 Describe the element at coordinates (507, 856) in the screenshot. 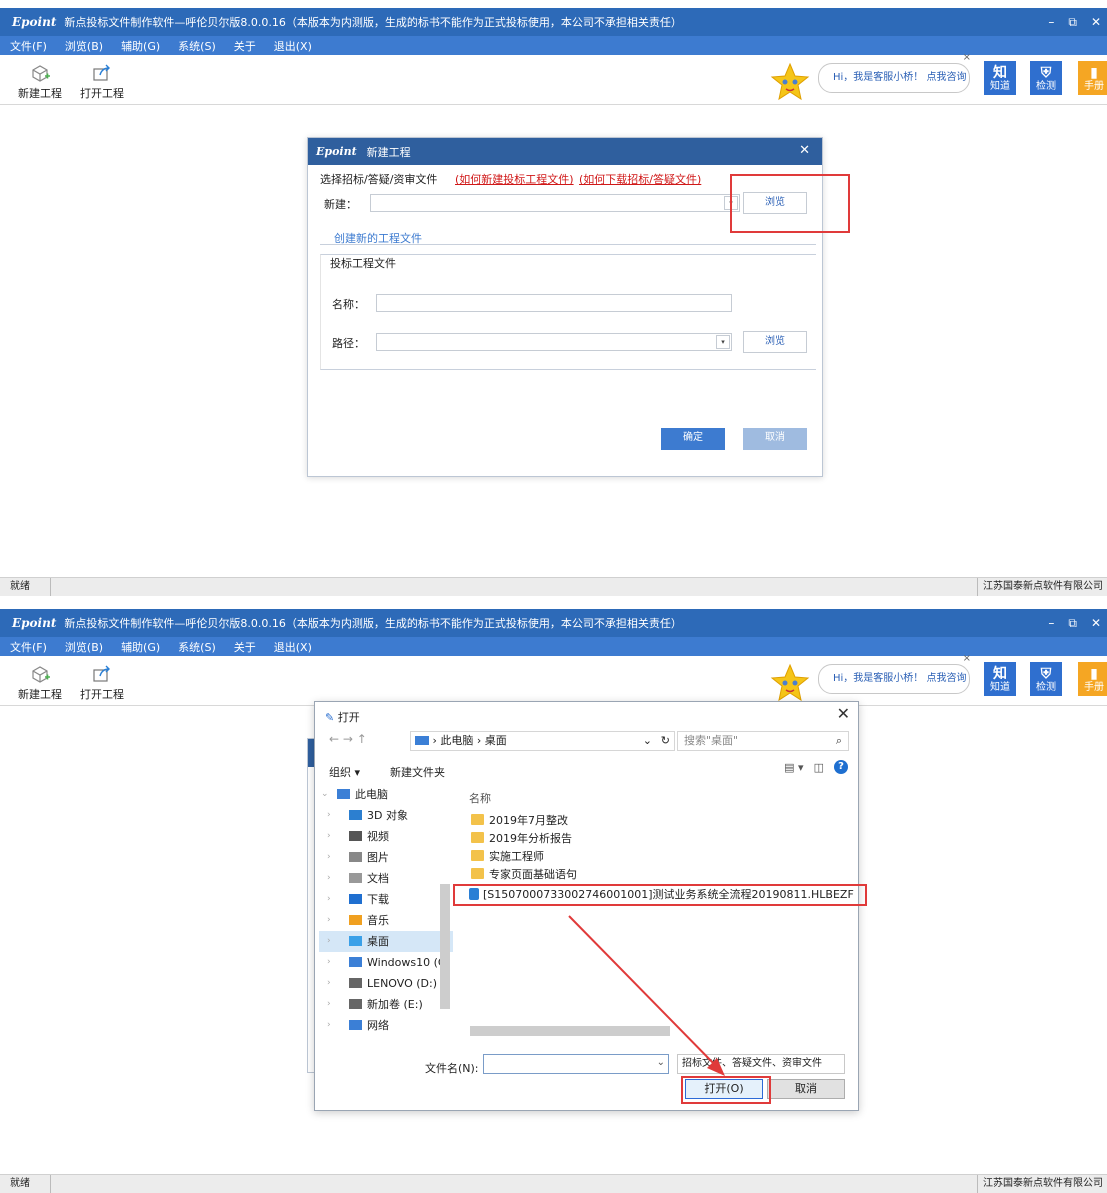

I see `list-item: 实施工程师` at that location.